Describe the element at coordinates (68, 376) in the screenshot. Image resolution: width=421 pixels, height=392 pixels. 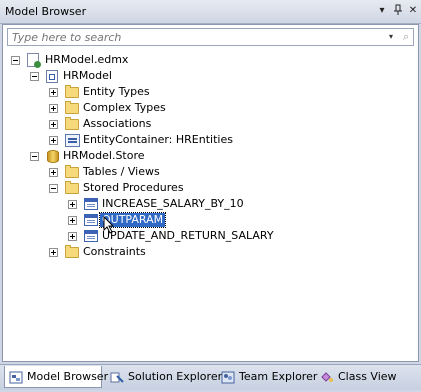
I see `tab-label: Model Browser` at that location.